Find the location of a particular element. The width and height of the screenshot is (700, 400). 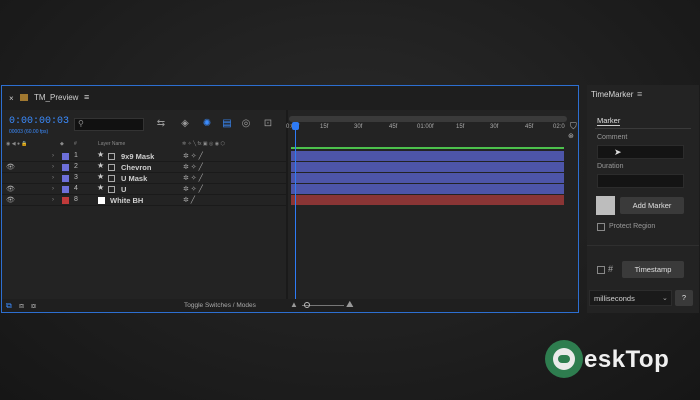

layer-row: 👁 › 8 White BH ✲ ╱ is located at coordinates (144, 200).